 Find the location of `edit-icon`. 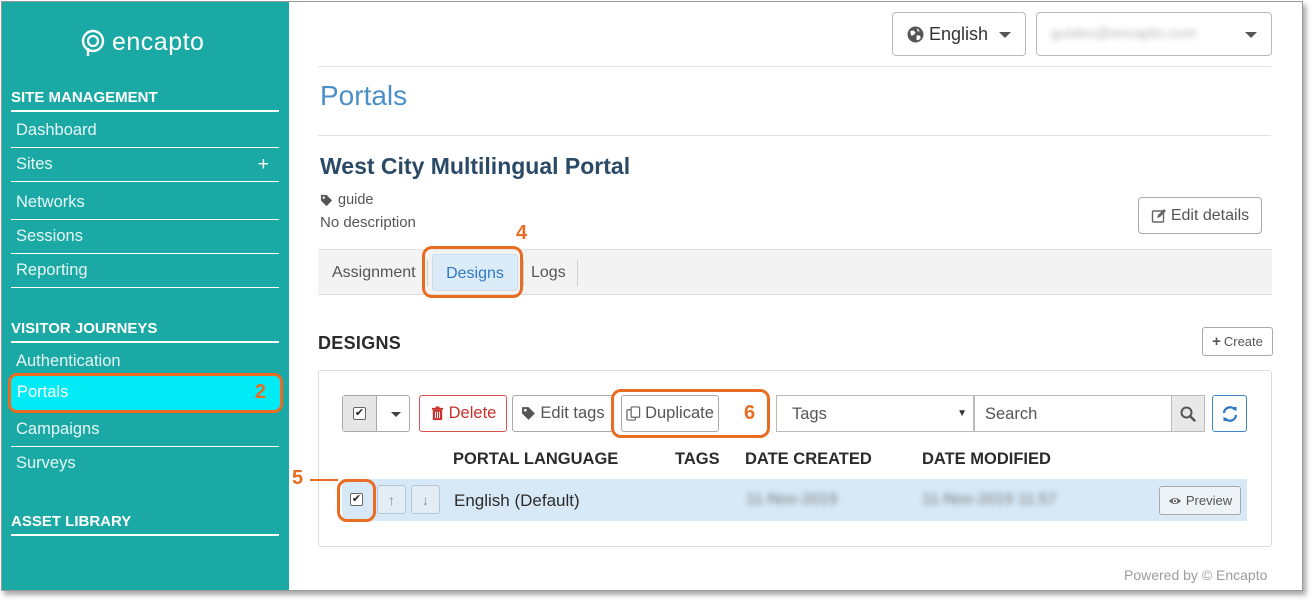

edit-icon is located at coordinates (1158, 215).